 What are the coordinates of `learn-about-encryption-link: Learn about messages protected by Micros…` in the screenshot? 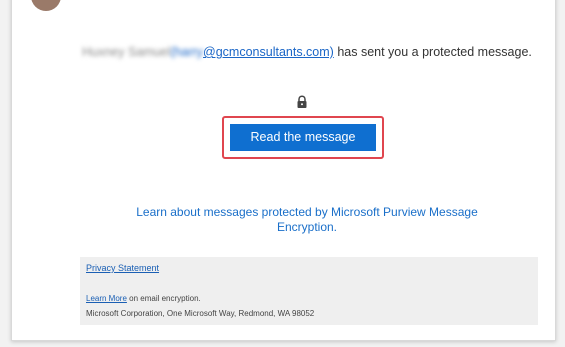 It's located at (307, 220).